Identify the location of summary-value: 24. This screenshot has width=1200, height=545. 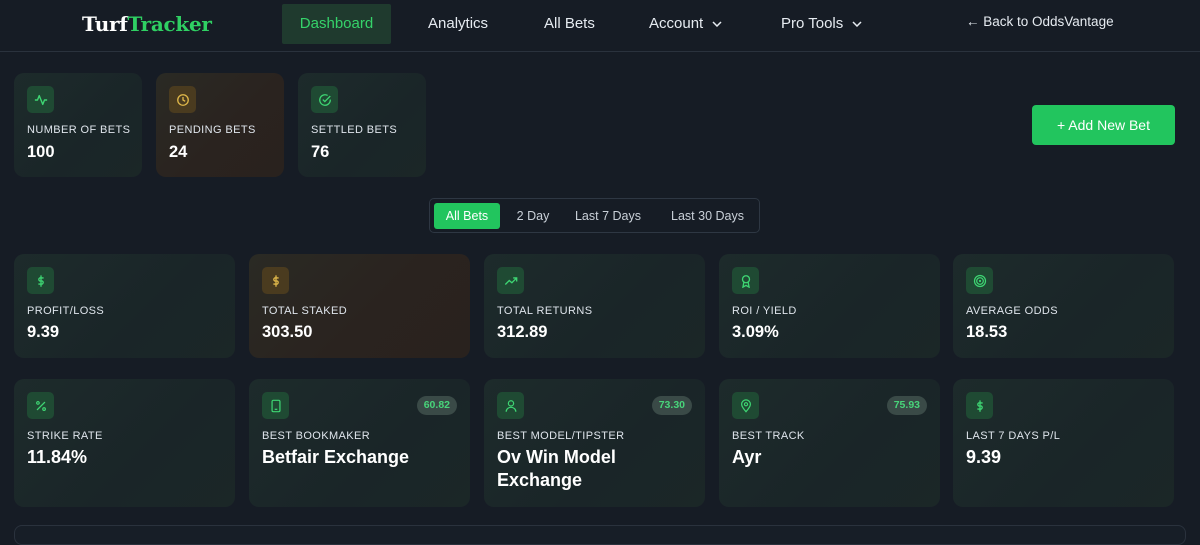
(178, 152).